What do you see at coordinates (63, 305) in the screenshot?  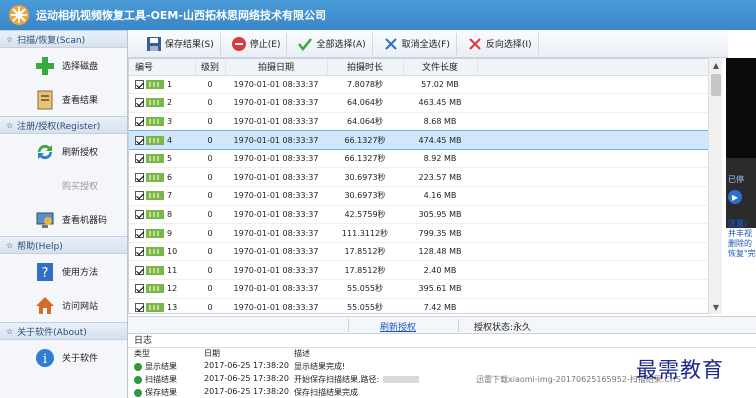 I see `sidebar-item-visit-website: 访问网站` at bounding box center [63, 305].